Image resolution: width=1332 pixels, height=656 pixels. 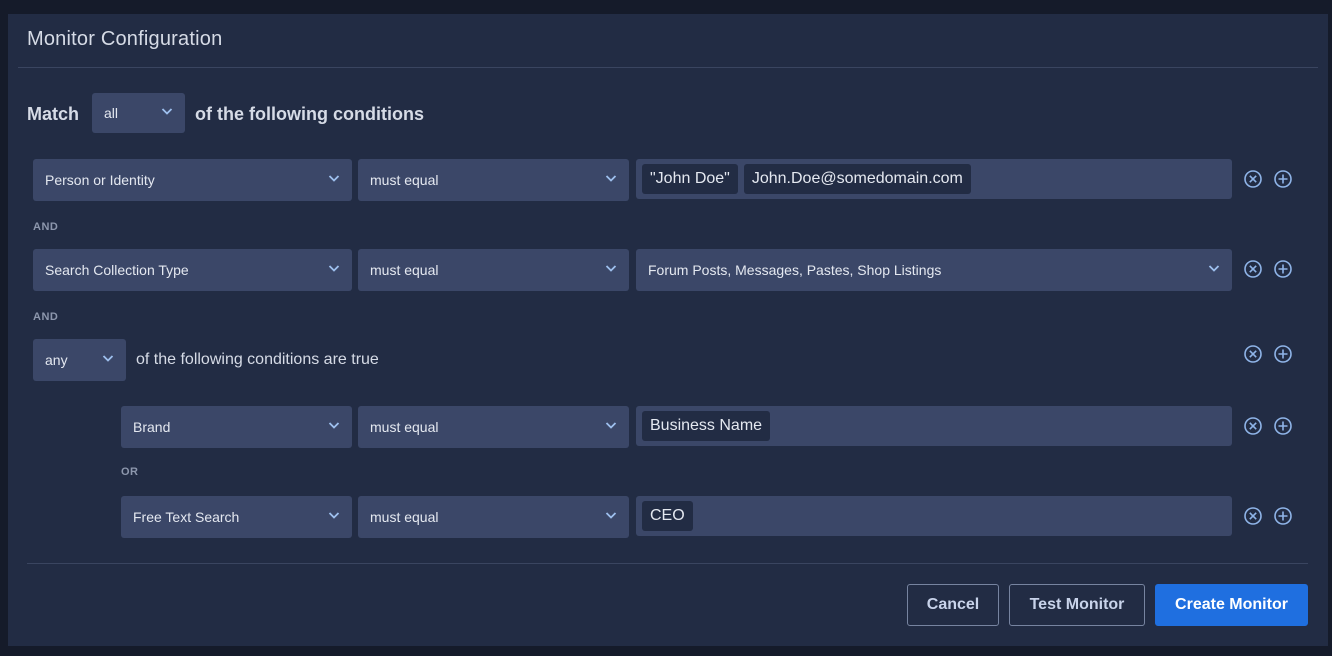 I want to click on group-condition-2-field-value: Free Text Search, so click(x=186, y=517).